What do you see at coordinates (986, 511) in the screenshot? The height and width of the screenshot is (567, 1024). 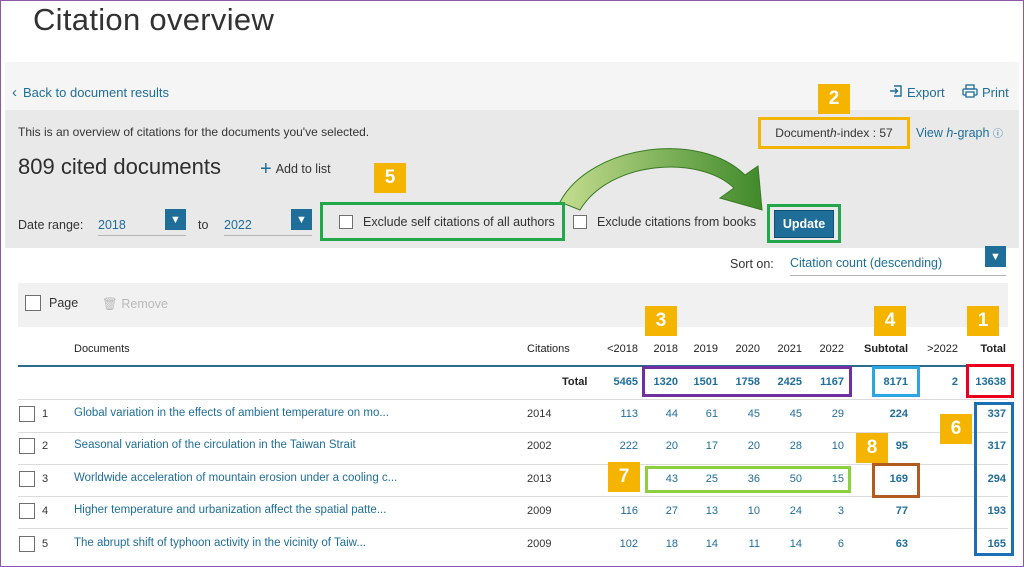 I see `cell-total: 193` at bounding box center [986, 511].